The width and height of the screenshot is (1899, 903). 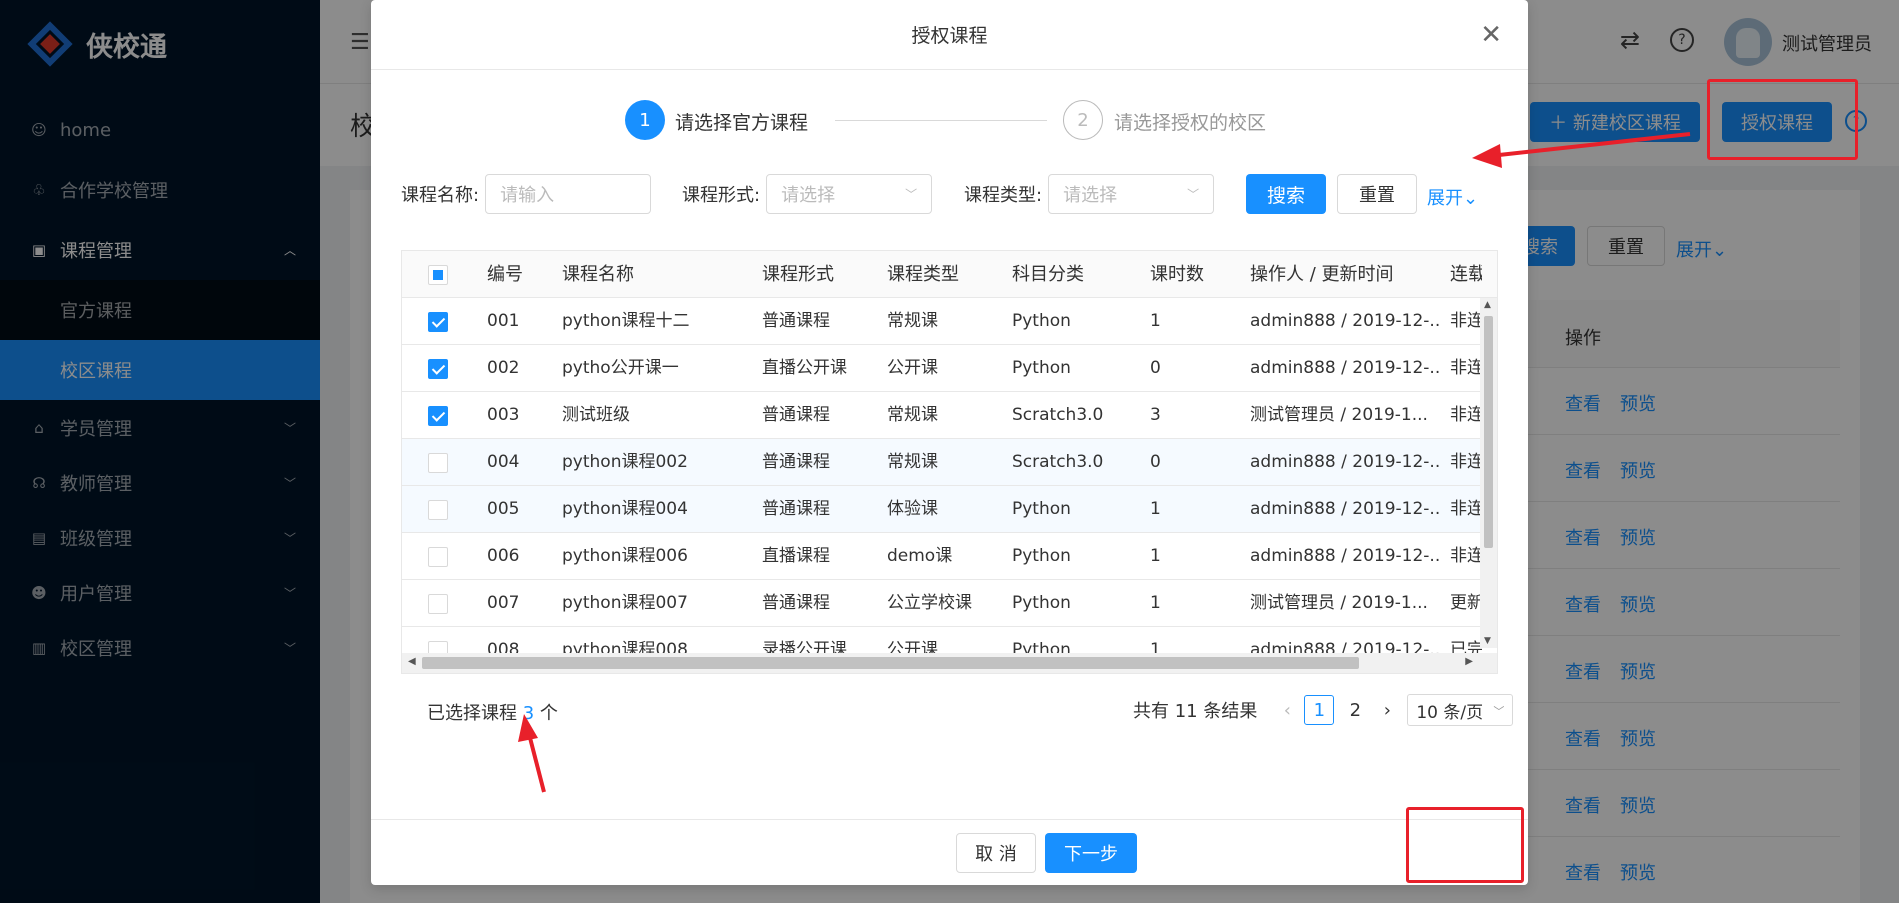 I want to click on col-serial: 连载, so click(x=1466, y=274).